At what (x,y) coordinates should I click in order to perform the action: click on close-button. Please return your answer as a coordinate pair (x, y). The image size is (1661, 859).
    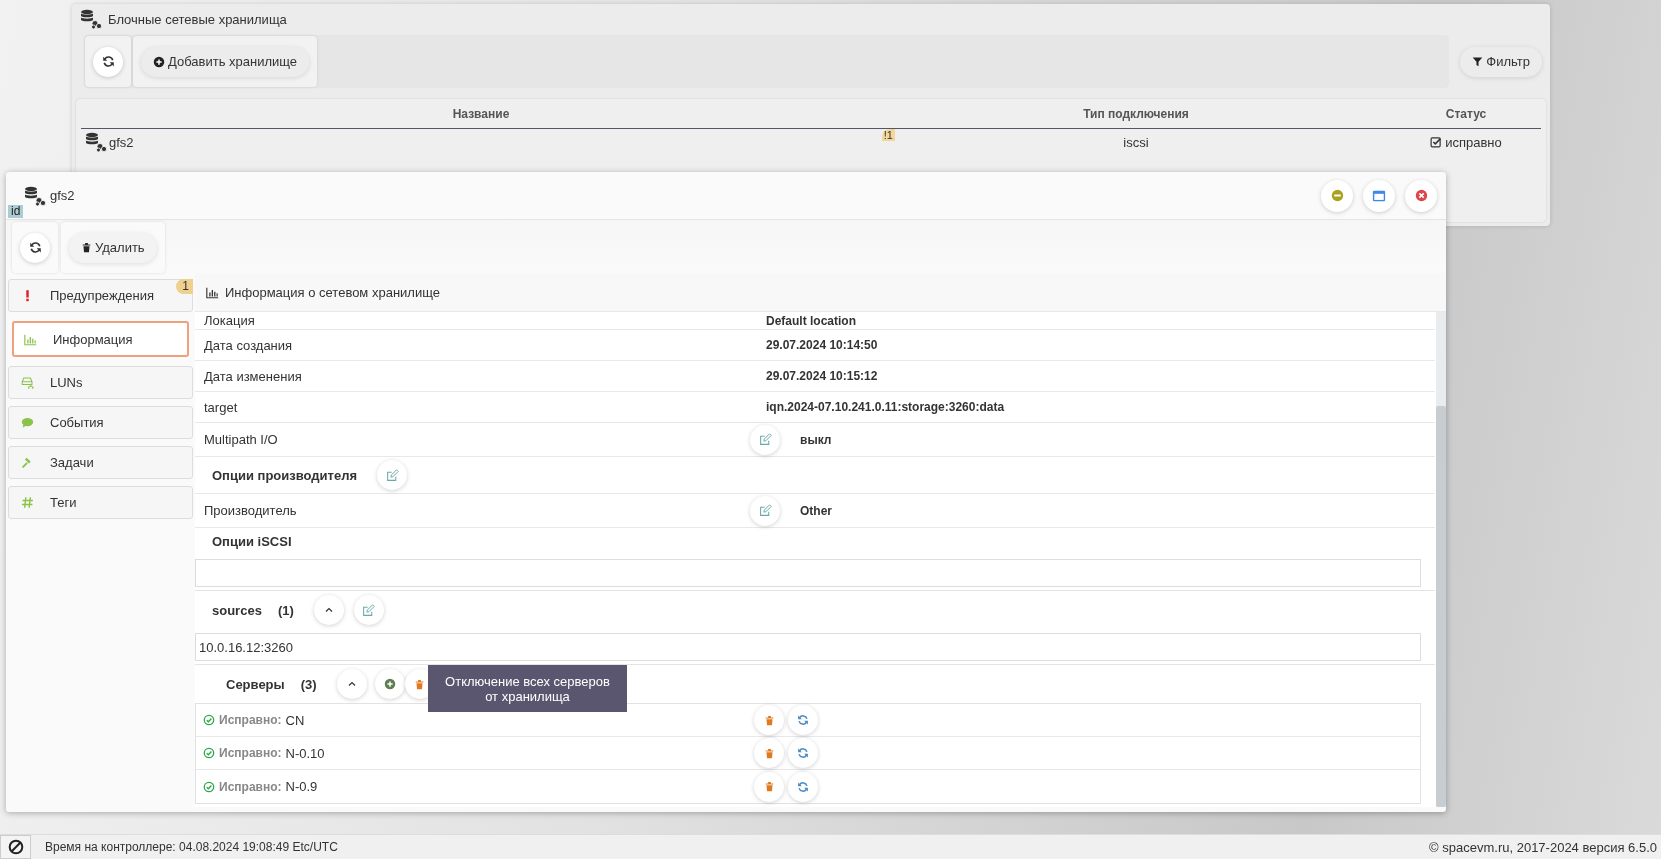
    Looking at the image, I should click on (1421, 195).